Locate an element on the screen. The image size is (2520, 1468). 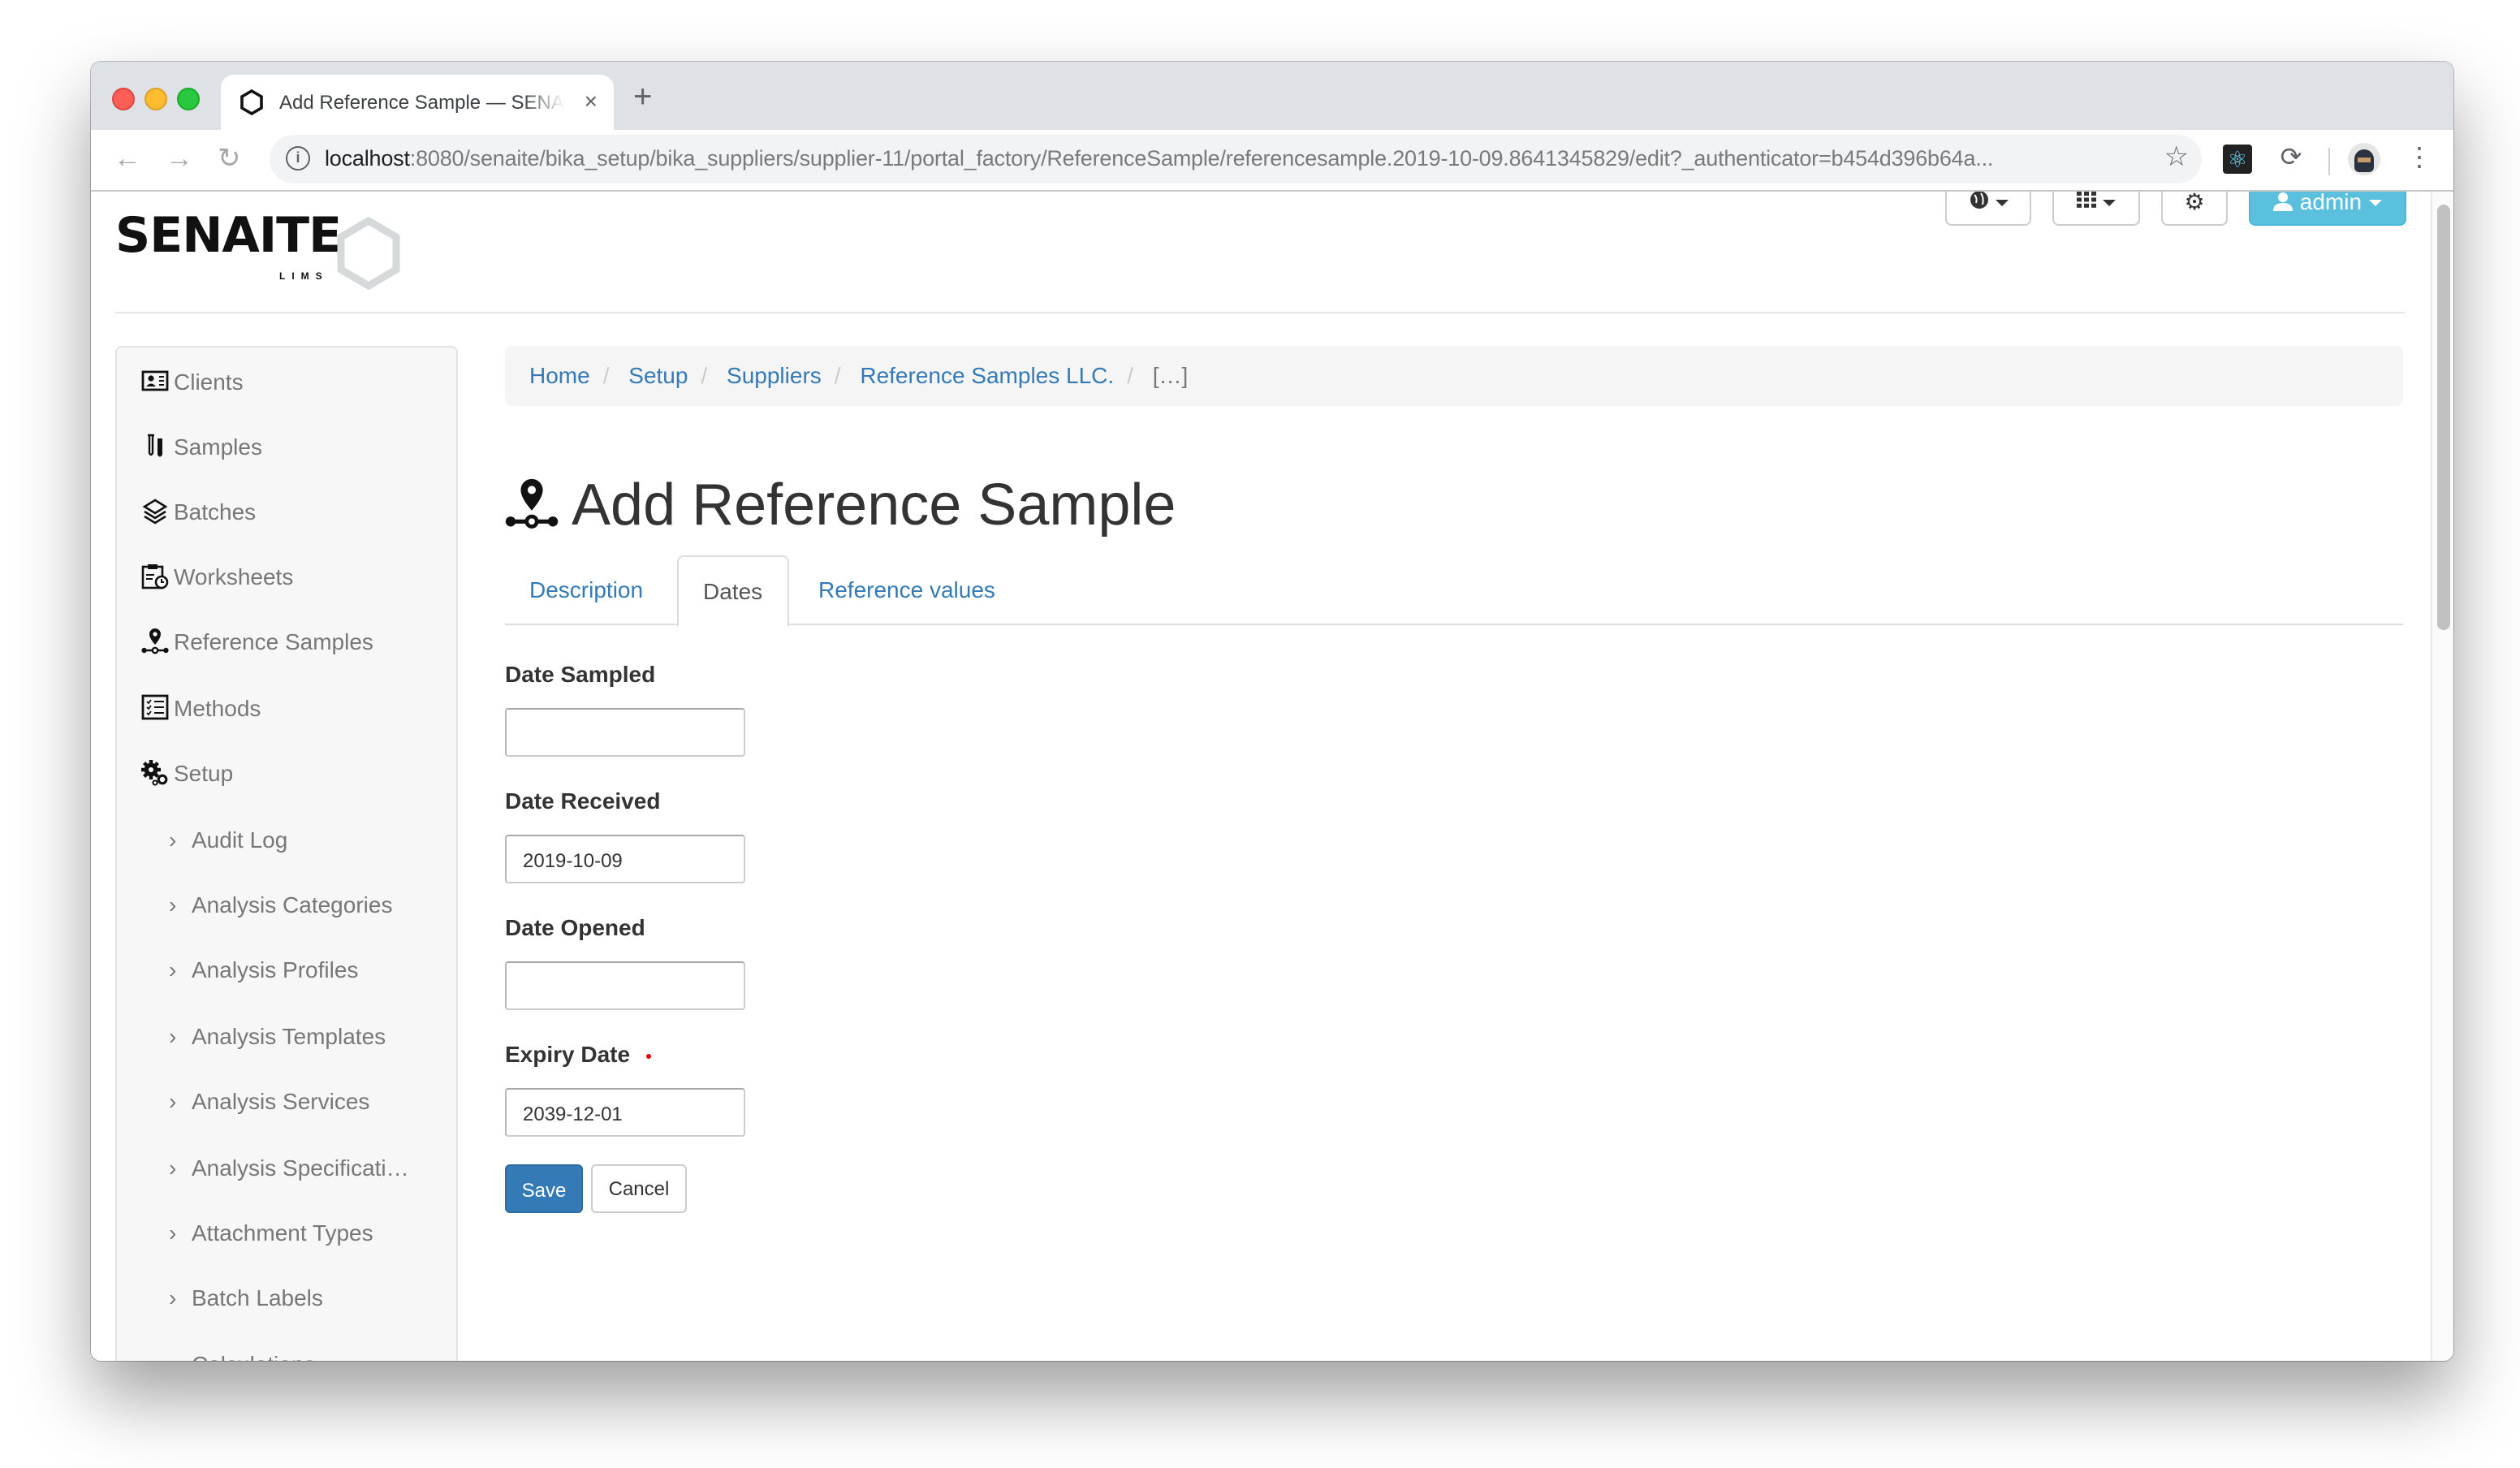
reload-icon: ↻ is located at coordinates (230, 159).